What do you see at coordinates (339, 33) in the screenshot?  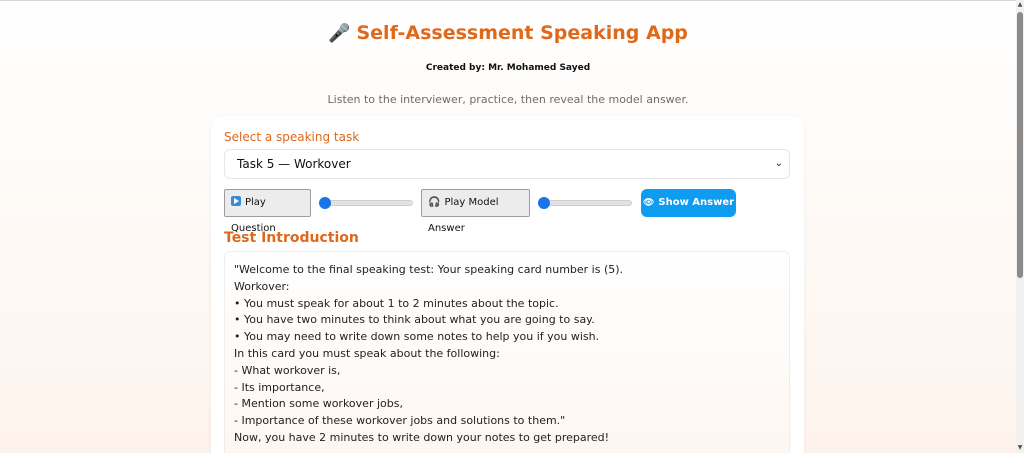 I see `microphone-icon: 🎤` at bounding box center [339, 33].